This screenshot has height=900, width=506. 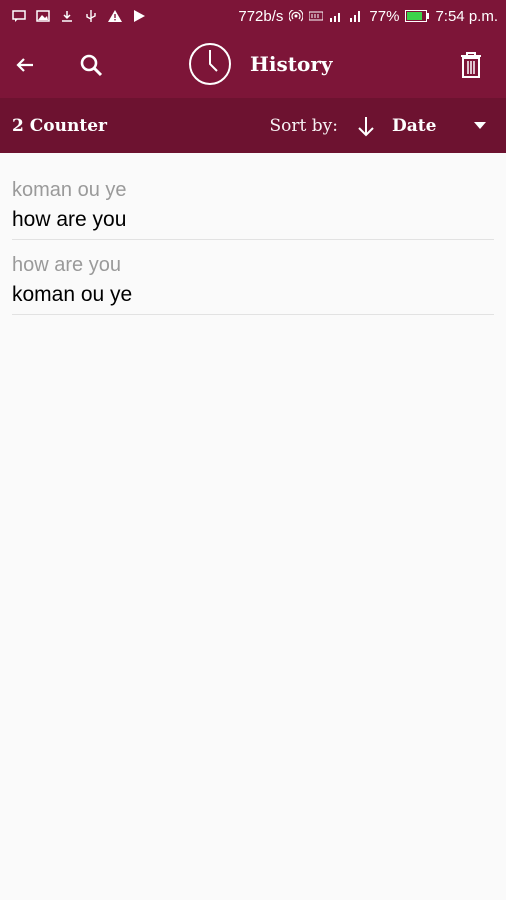 I want to click on volte-icon, so click(x=316, y=16).